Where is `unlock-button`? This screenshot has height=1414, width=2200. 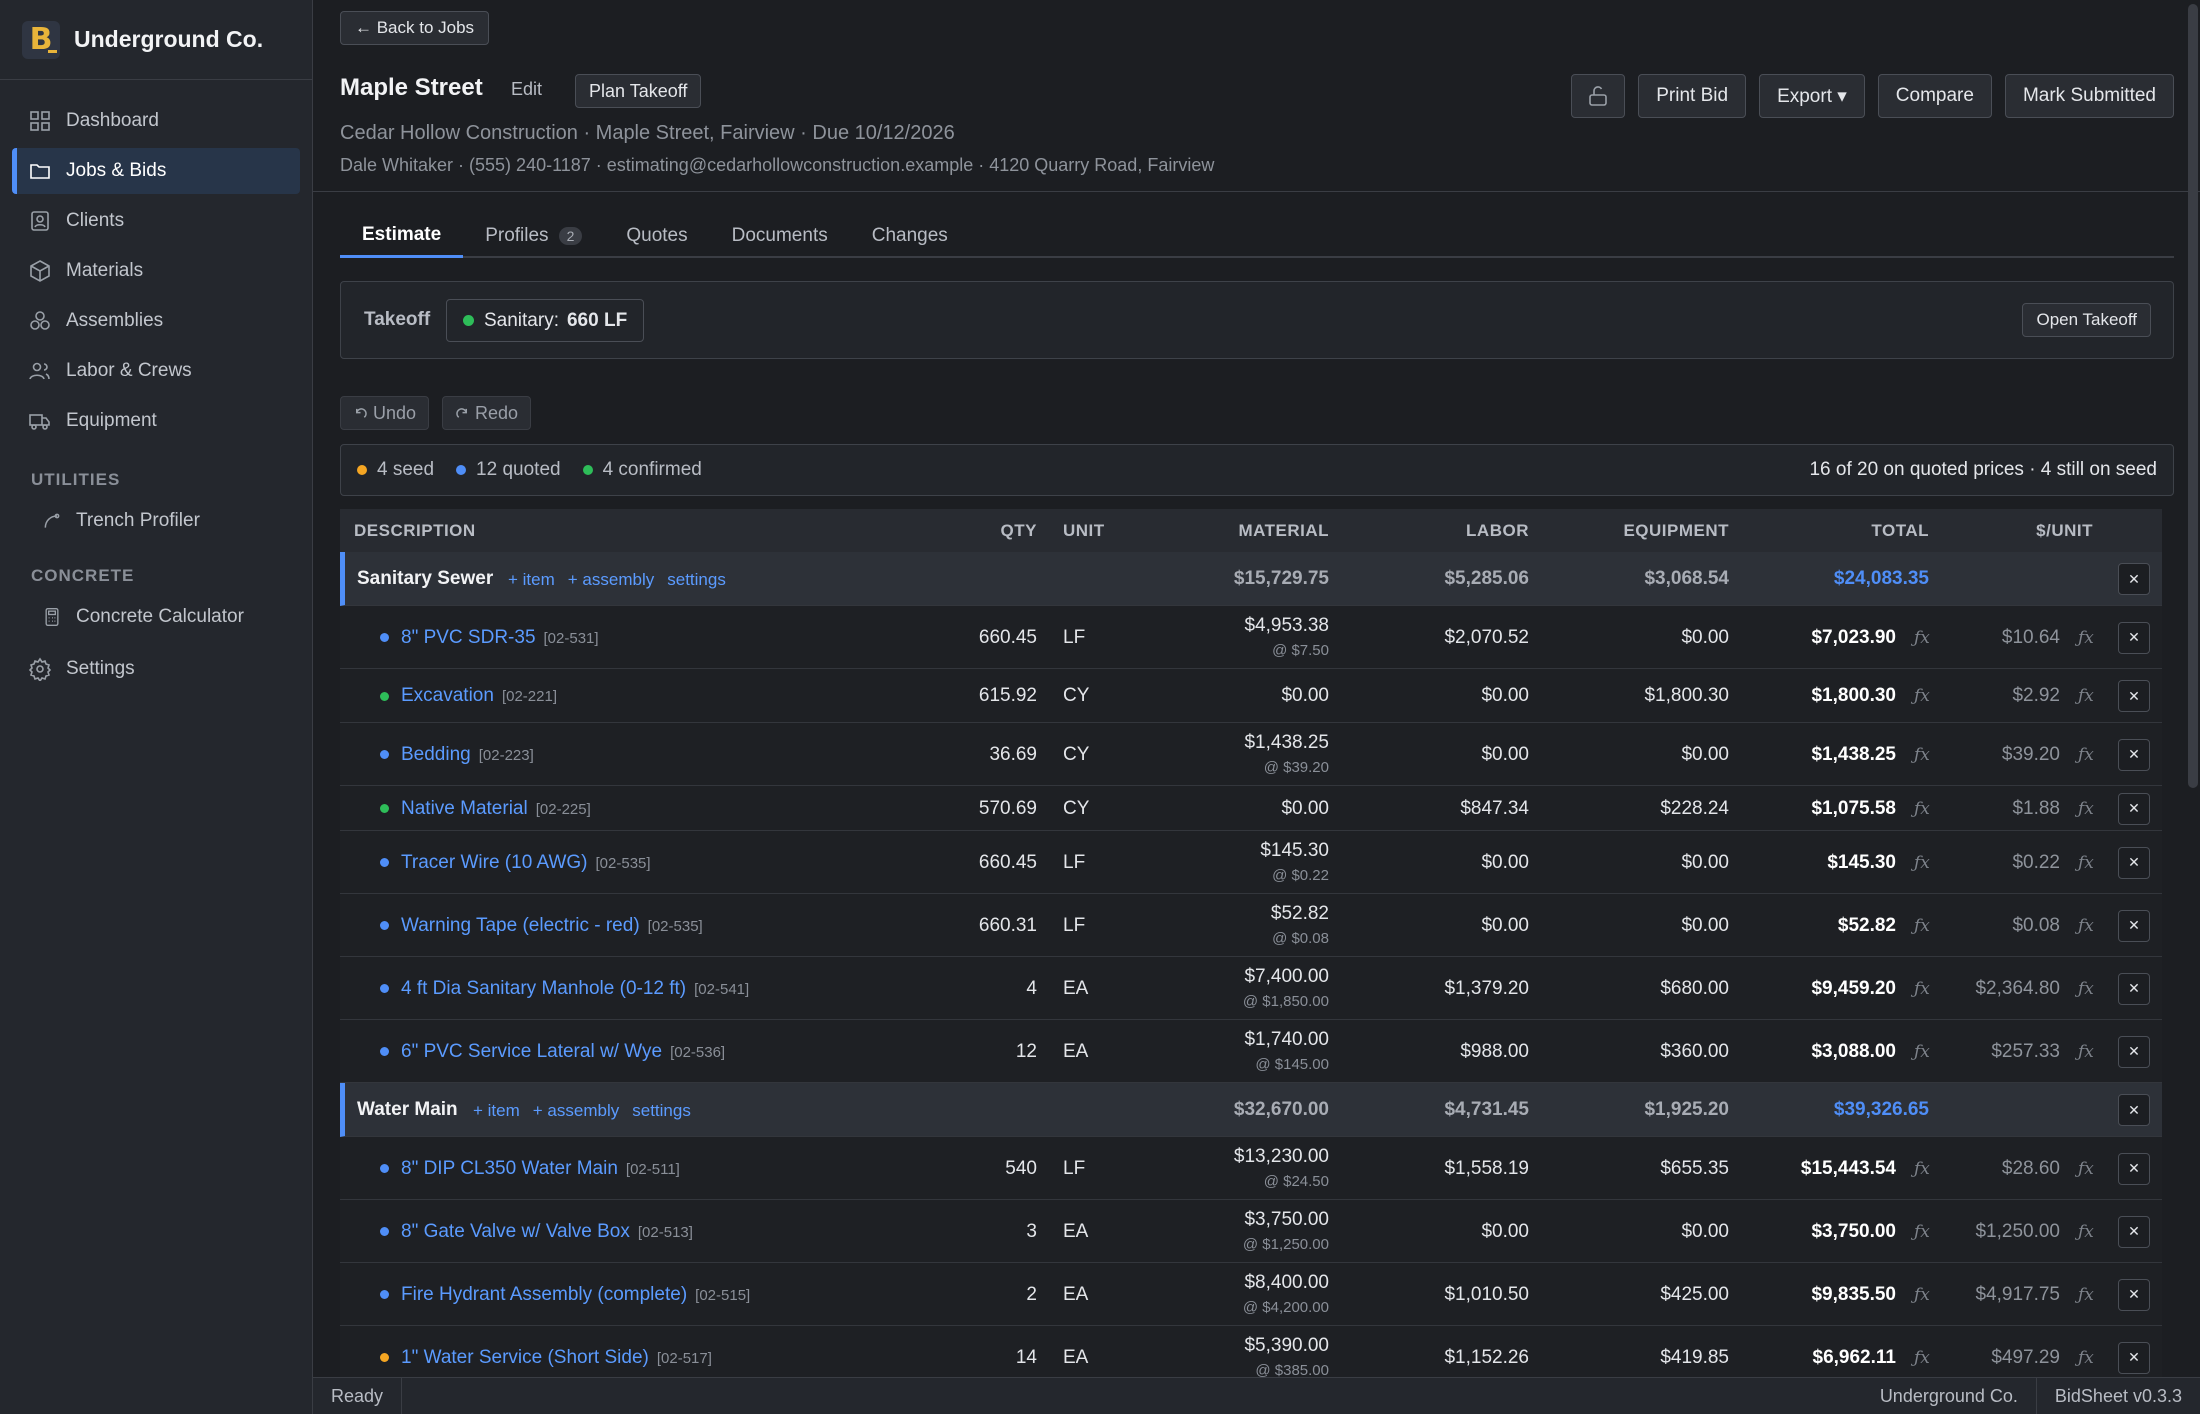 unlock-button is located at coordinates (1598, 96).